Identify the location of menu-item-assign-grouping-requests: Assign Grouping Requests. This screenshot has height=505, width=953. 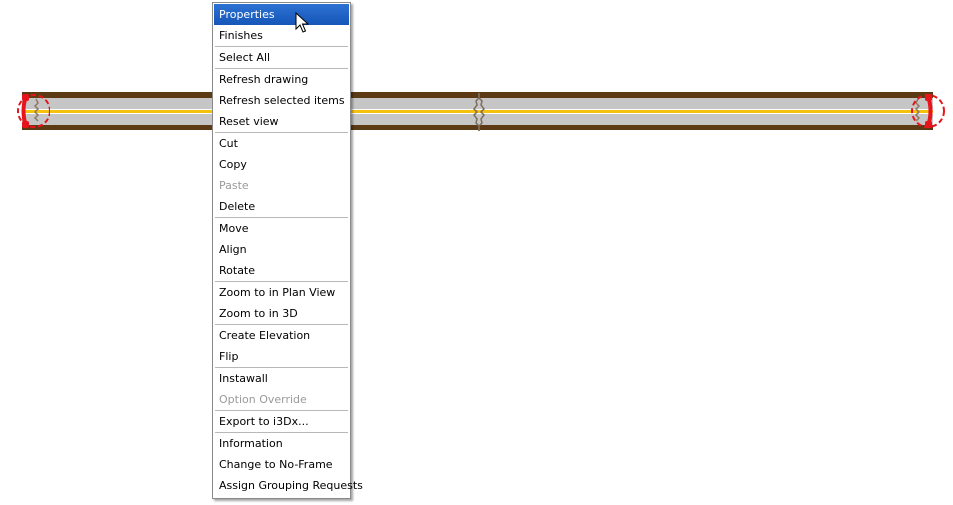
(288, 485).